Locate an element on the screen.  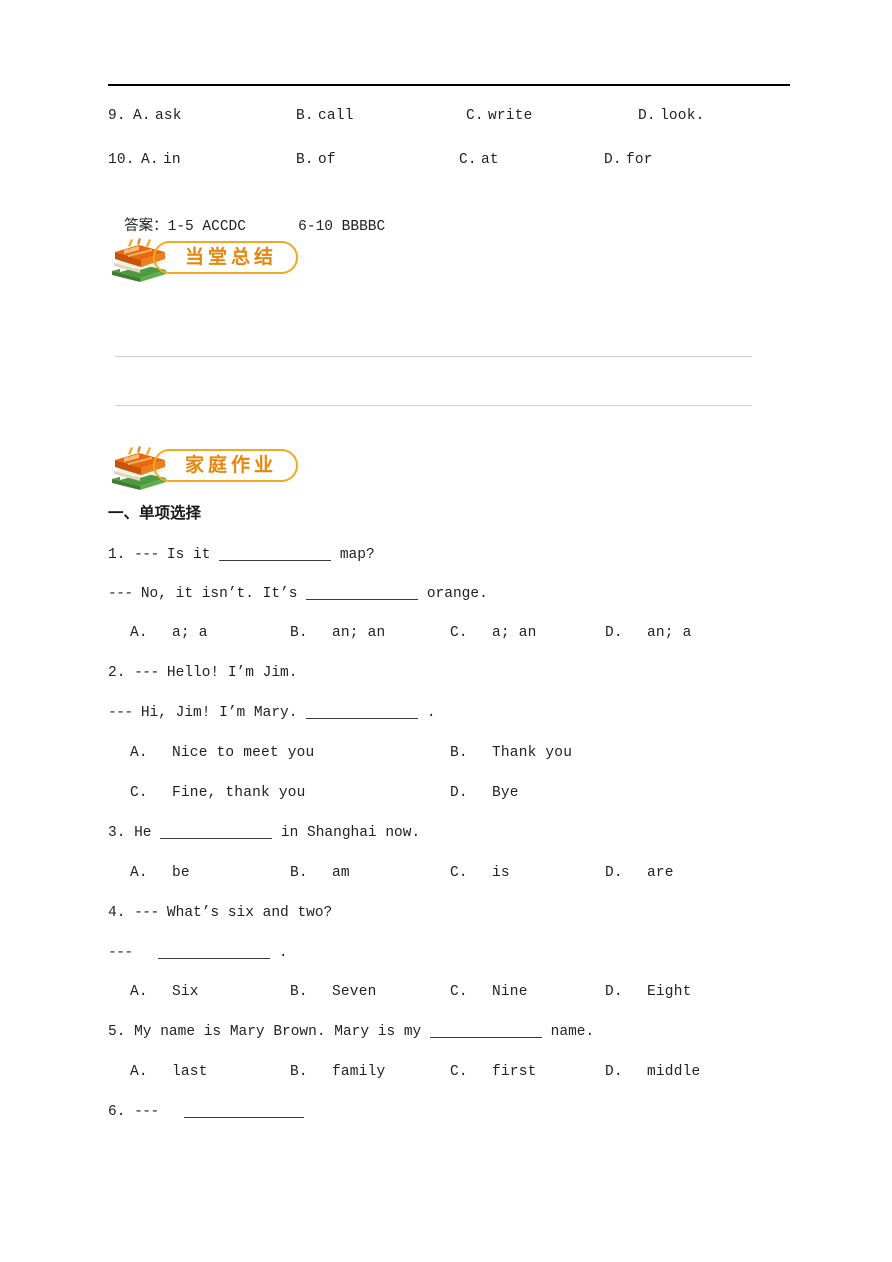
question-4-option-b-letter: B. is located at coordinates (299, 992).